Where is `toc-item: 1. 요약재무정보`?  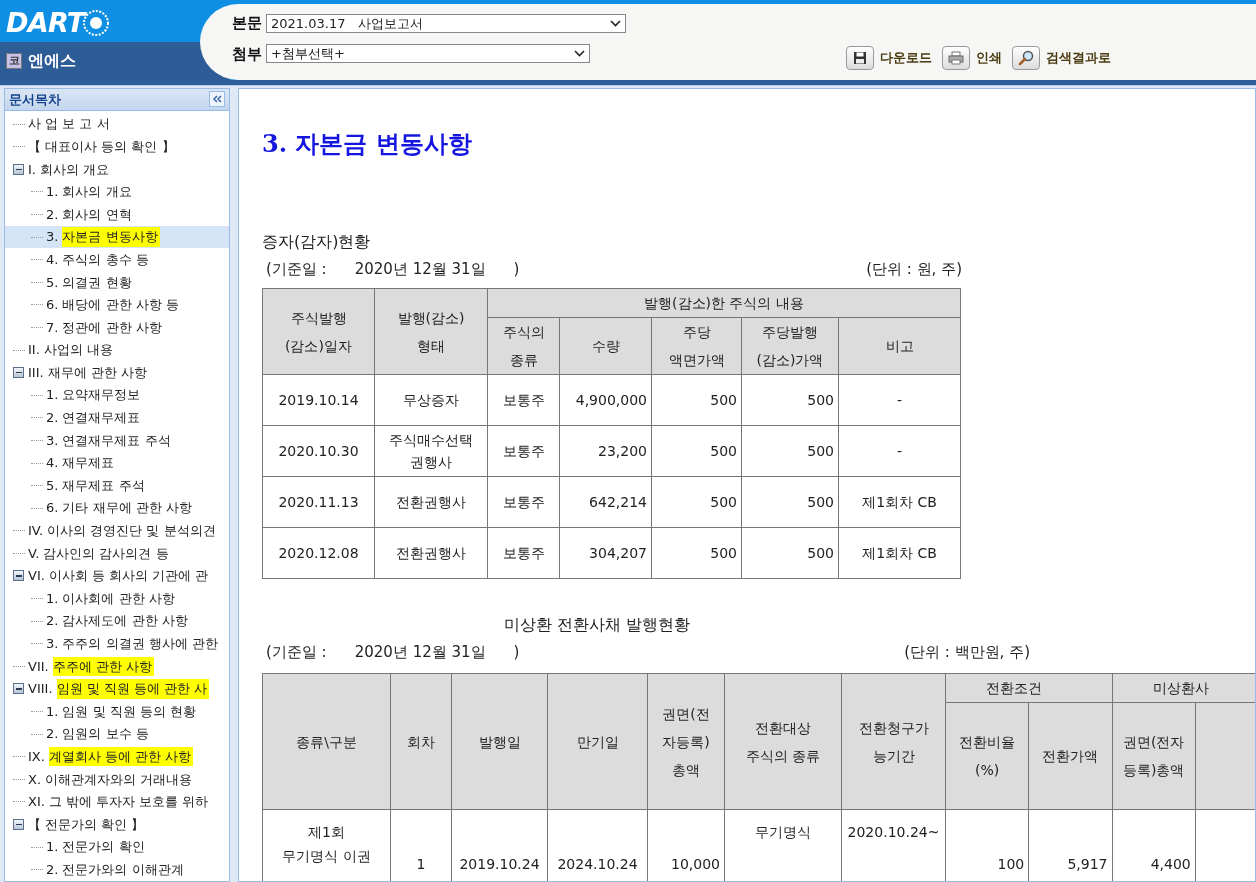 toc-item: 1. 요약재무정보 is located at coordinates (117, 395).